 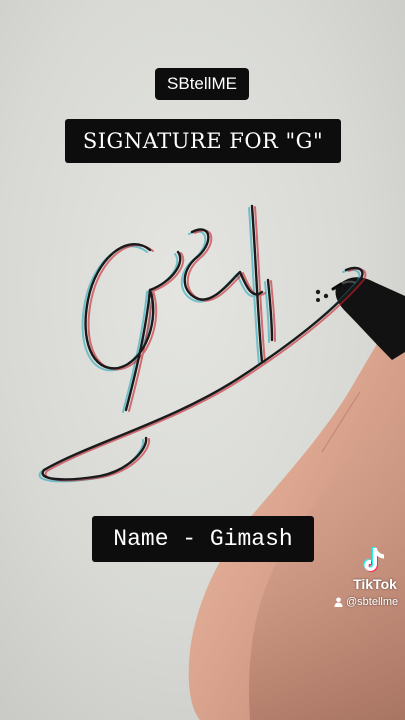 I want to click on tiktok-wordmark: TikTok, so click(x=375, y=584).